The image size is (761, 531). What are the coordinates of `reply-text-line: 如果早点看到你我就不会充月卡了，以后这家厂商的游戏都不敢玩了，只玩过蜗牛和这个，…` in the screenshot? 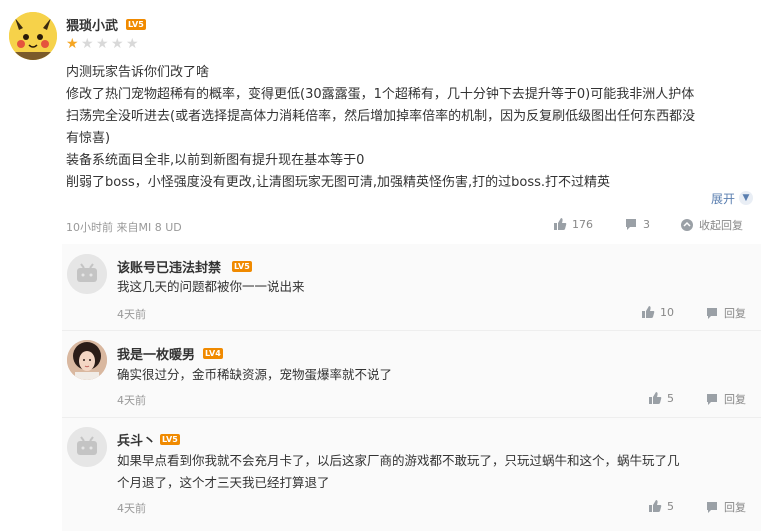 It's located at (398, 460).